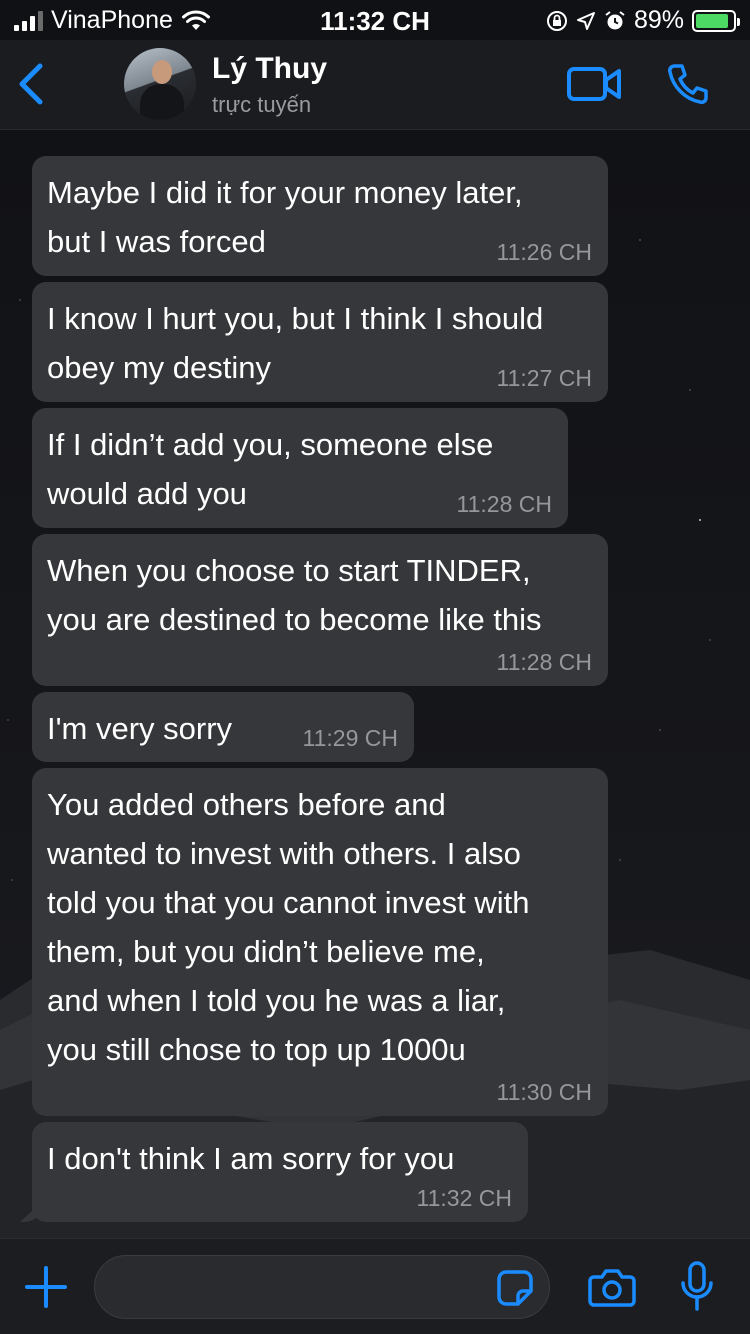 Image resolution: width=750 pixels, height=1334 pixels. I want to click on message-time: 11:29 CH, so click(350, 738).